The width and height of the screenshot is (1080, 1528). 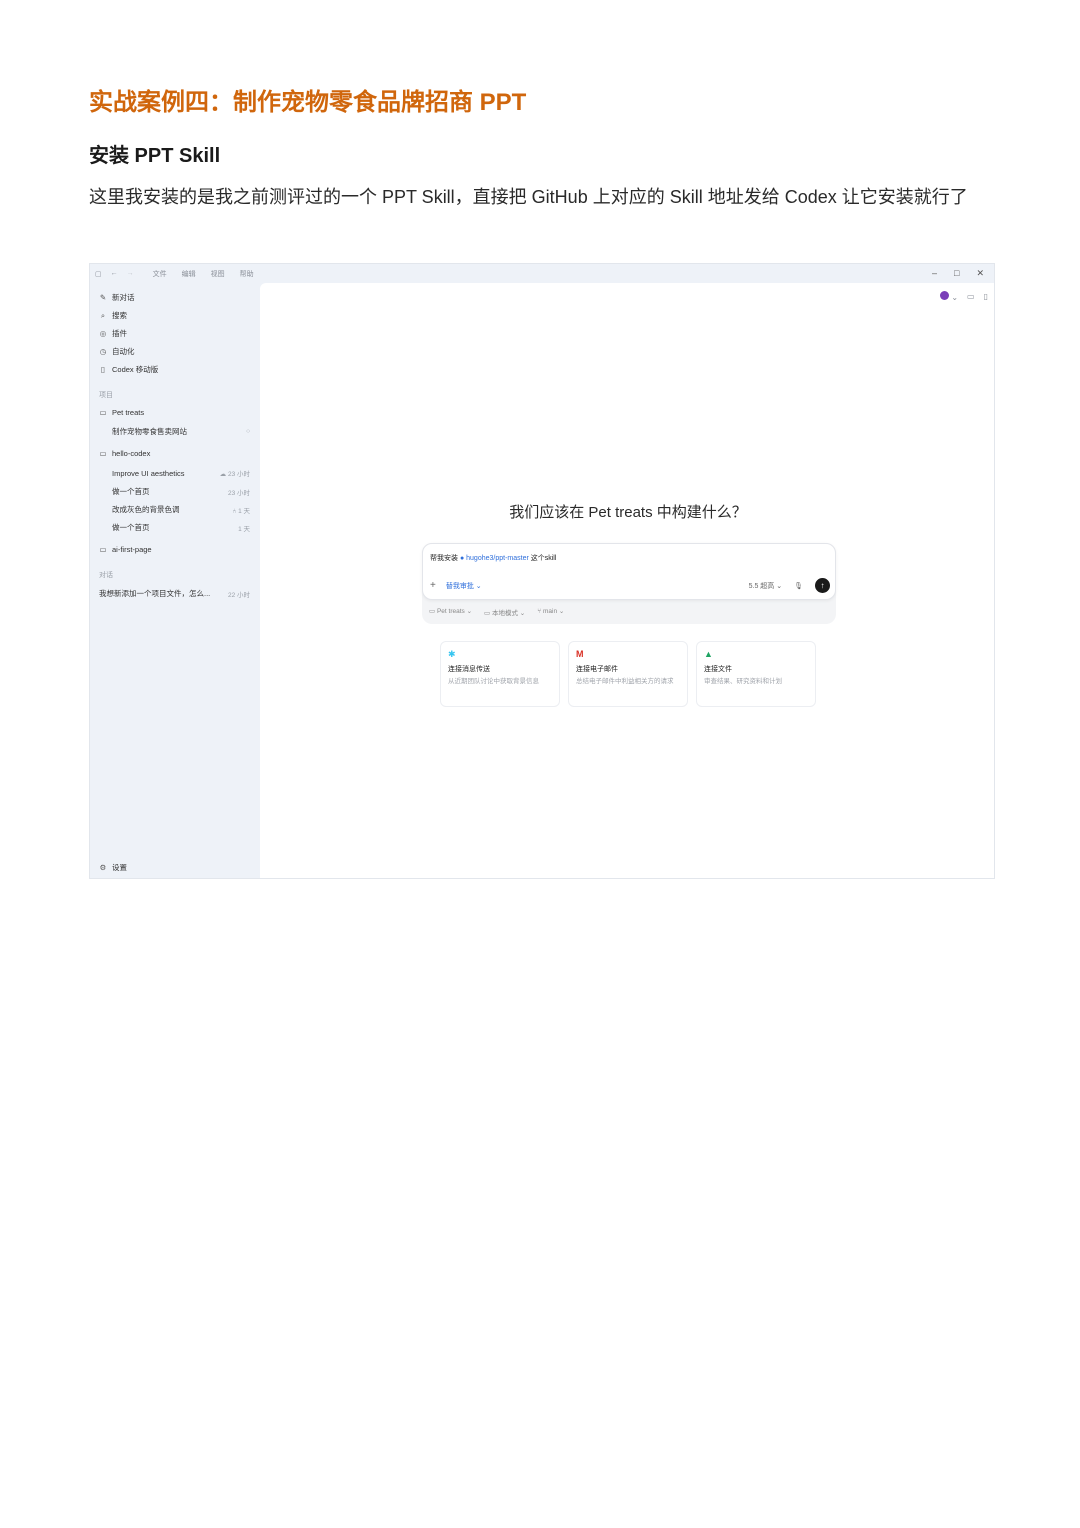 I want to click on titlebar: ▢ ← → 文件 编辑 视图 帮助 – □ ✕, so click(x=542, y=273).